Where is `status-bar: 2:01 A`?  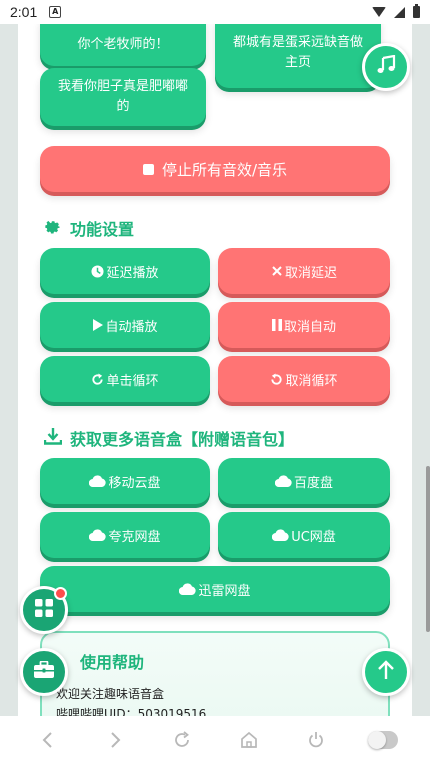 status-bar: 2:01 A is located at coordinates (215, 12).